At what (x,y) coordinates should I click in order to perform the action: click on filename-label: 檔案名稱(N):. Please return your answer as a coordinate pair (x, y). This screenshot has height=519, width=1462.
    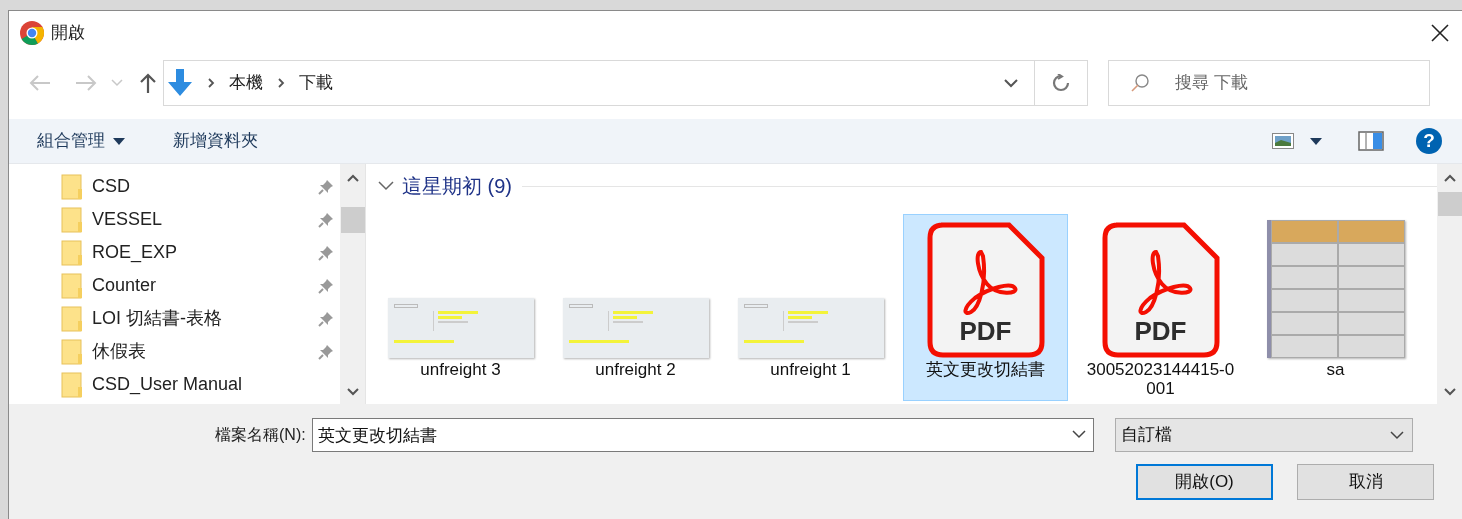
    Looking at the image, I should click on (260, 435).